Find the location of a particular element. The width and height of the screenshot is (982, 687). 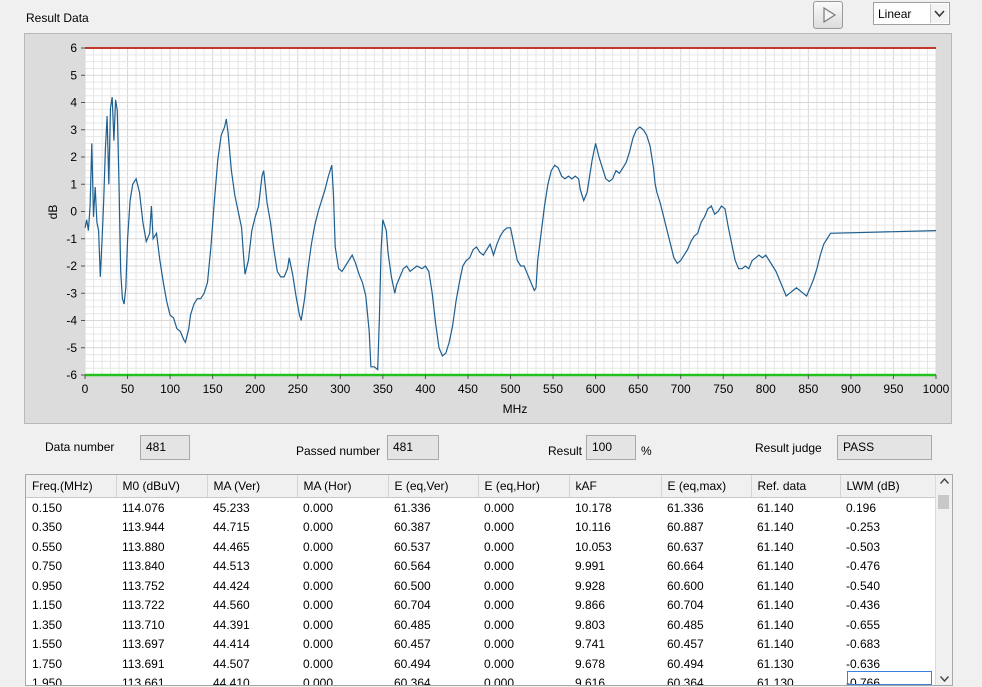

table-cell: -0.683 is located at coordinates (888, 645).